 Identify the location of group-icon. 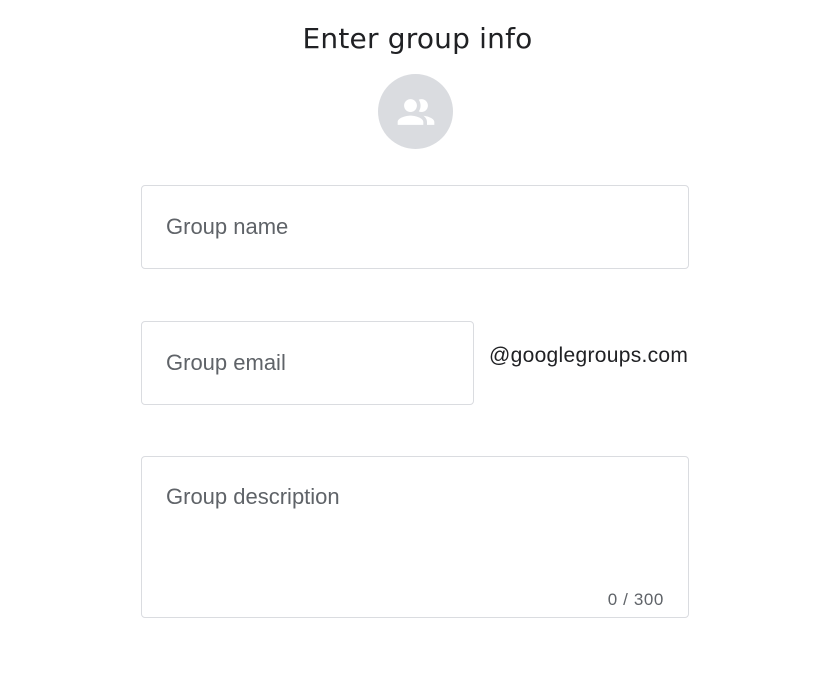
(416, 112).